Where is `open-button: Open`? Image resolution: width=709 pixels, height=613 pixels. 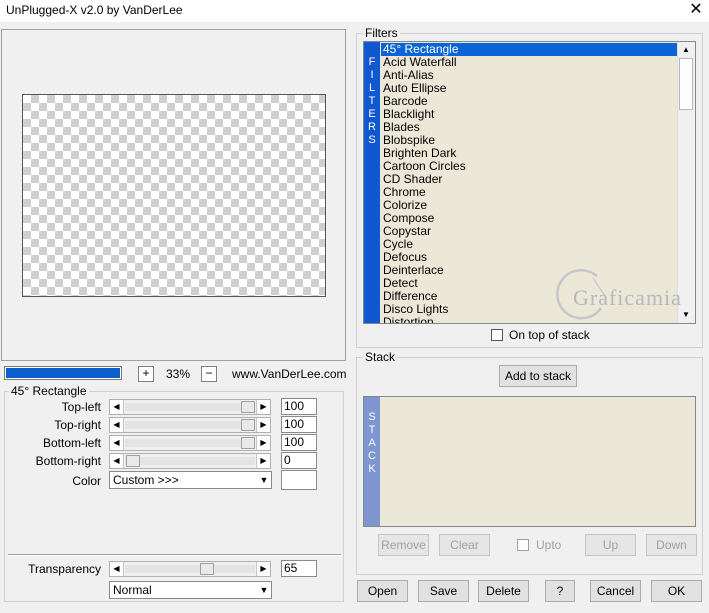
open-button: Open is located at coordinates (382, 591).